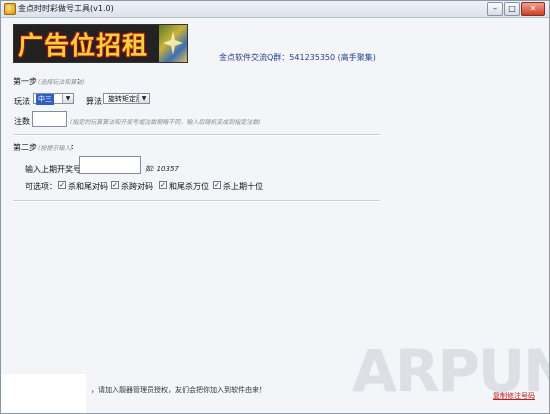 The height and width of the screenshot is (414, 550). What do you see at coordinates (22, 101) in the screenshot?
I see `play-label: 玩法` at bounding box center [22, 101].